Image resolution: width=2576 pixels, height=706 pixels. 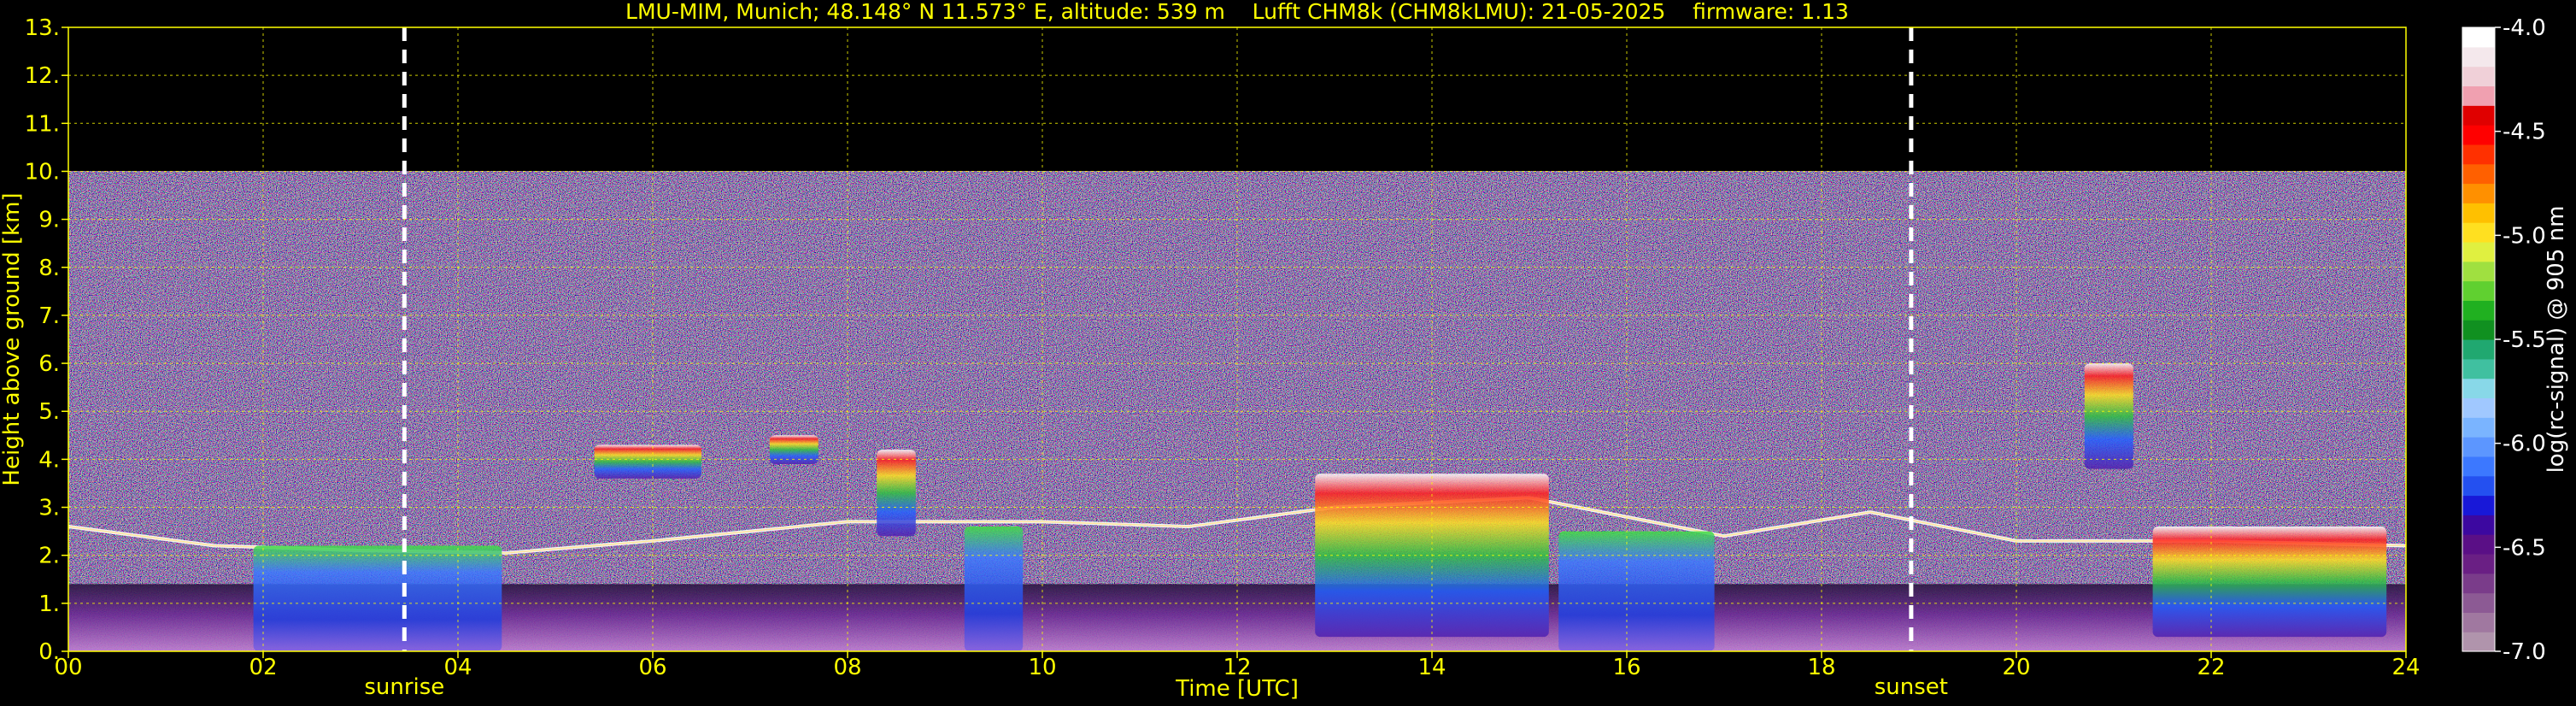 I want to click on x-tick-label: 18, so click(x=1821, y=667).